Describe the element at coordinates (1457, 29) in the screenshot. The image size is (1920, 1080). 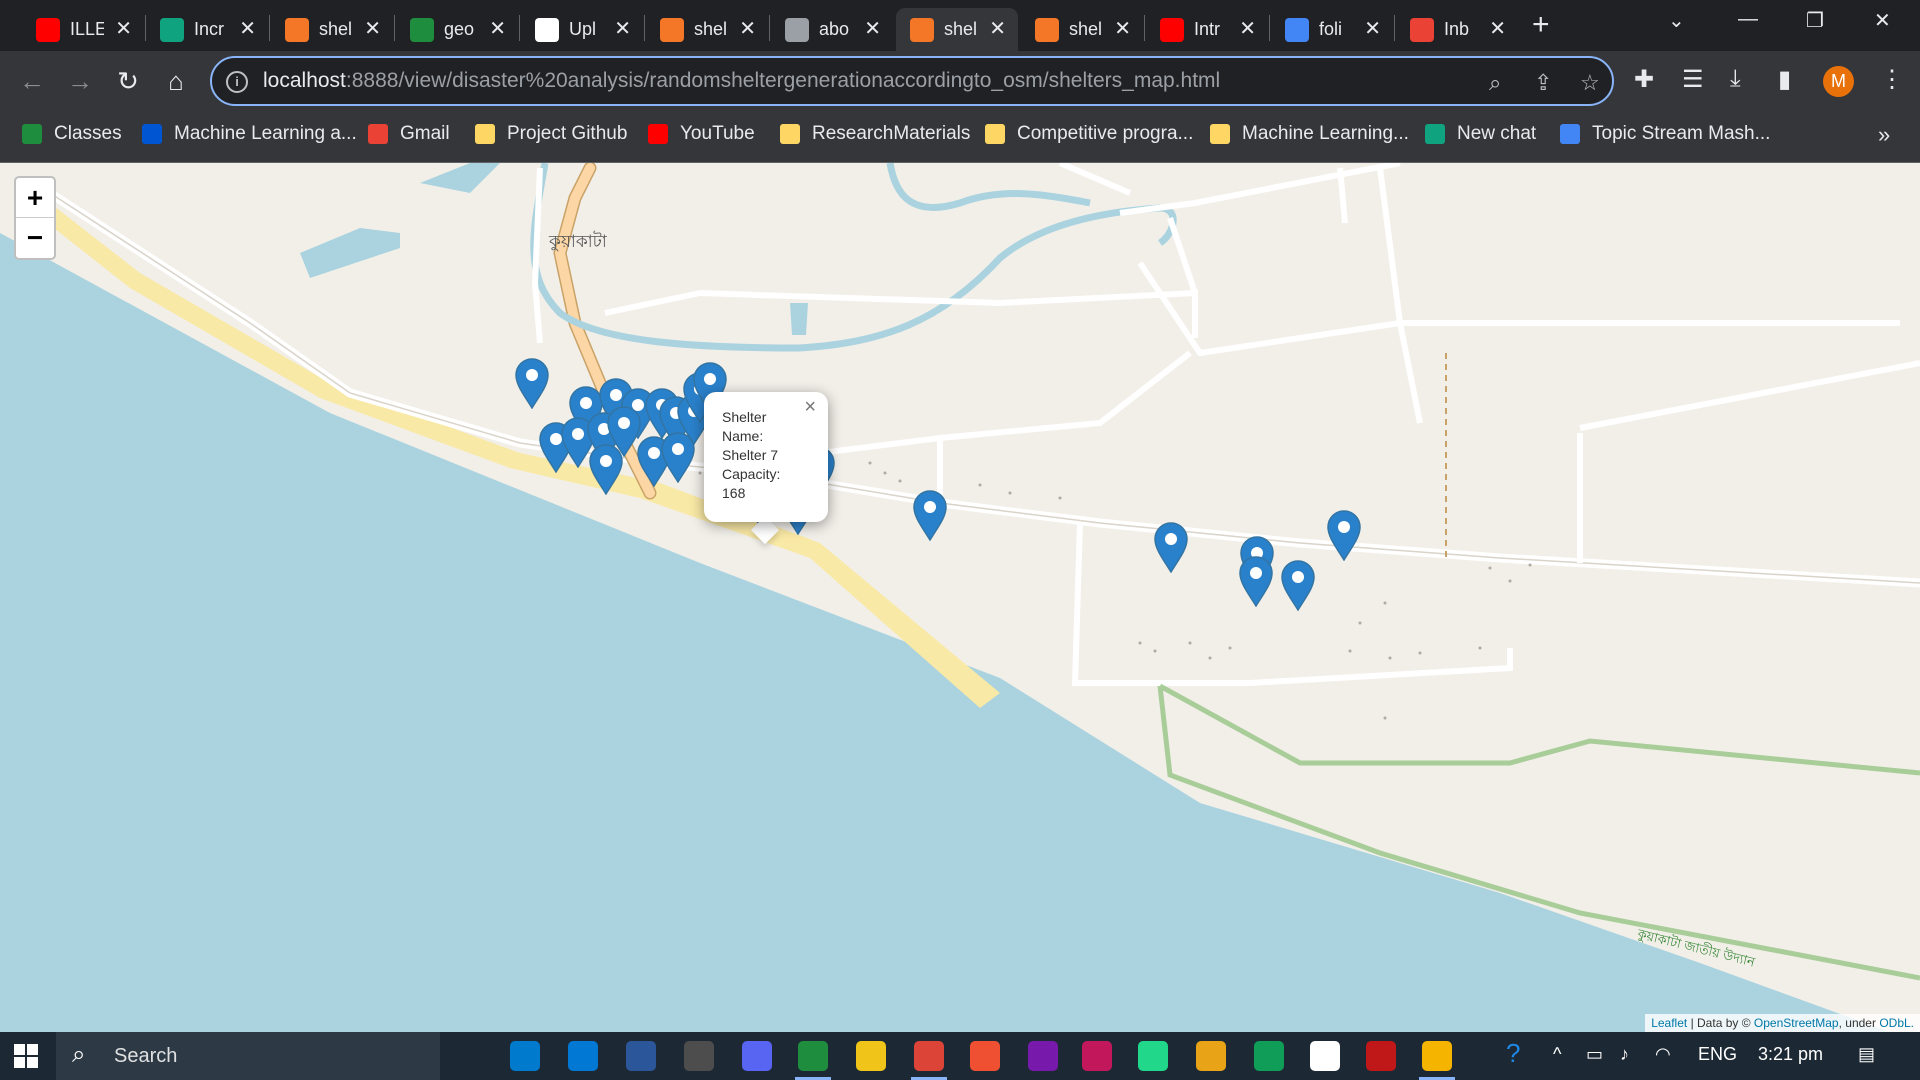
I see `browser-tab: Inb ✕` at that location.